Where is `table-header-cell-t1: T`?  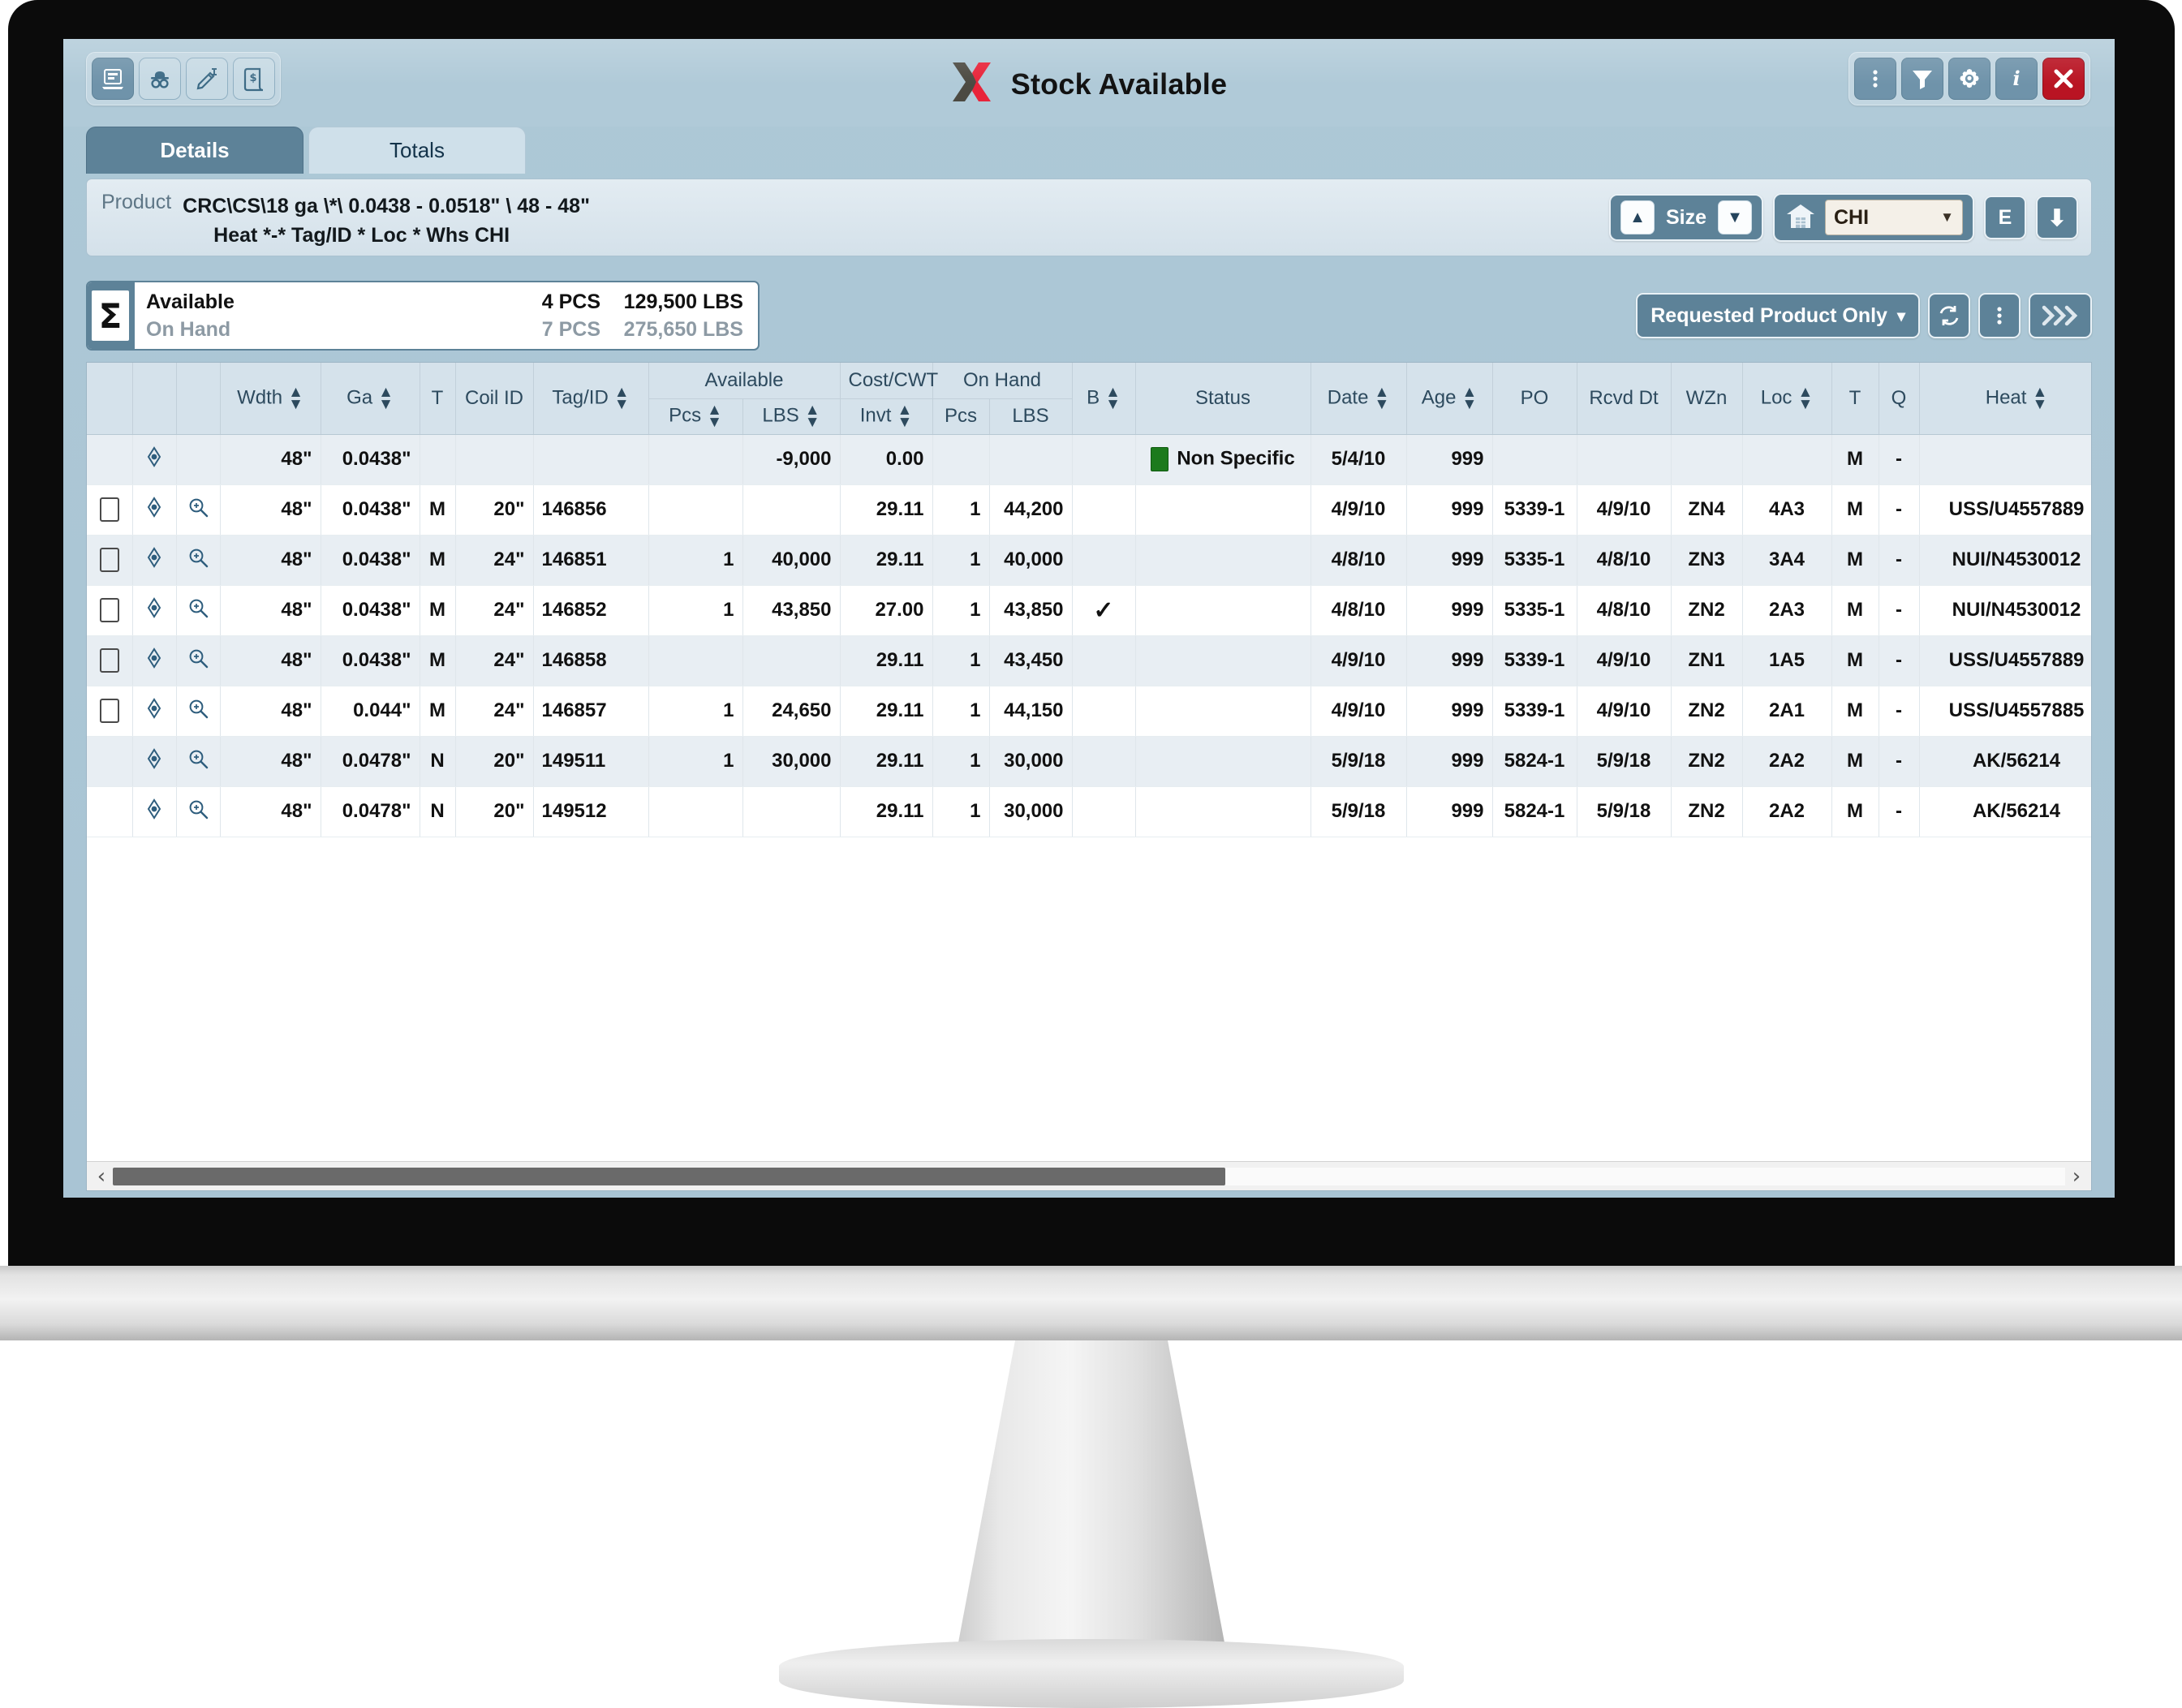
table-header-cell-t1: T is located at coordinates (438, 399).